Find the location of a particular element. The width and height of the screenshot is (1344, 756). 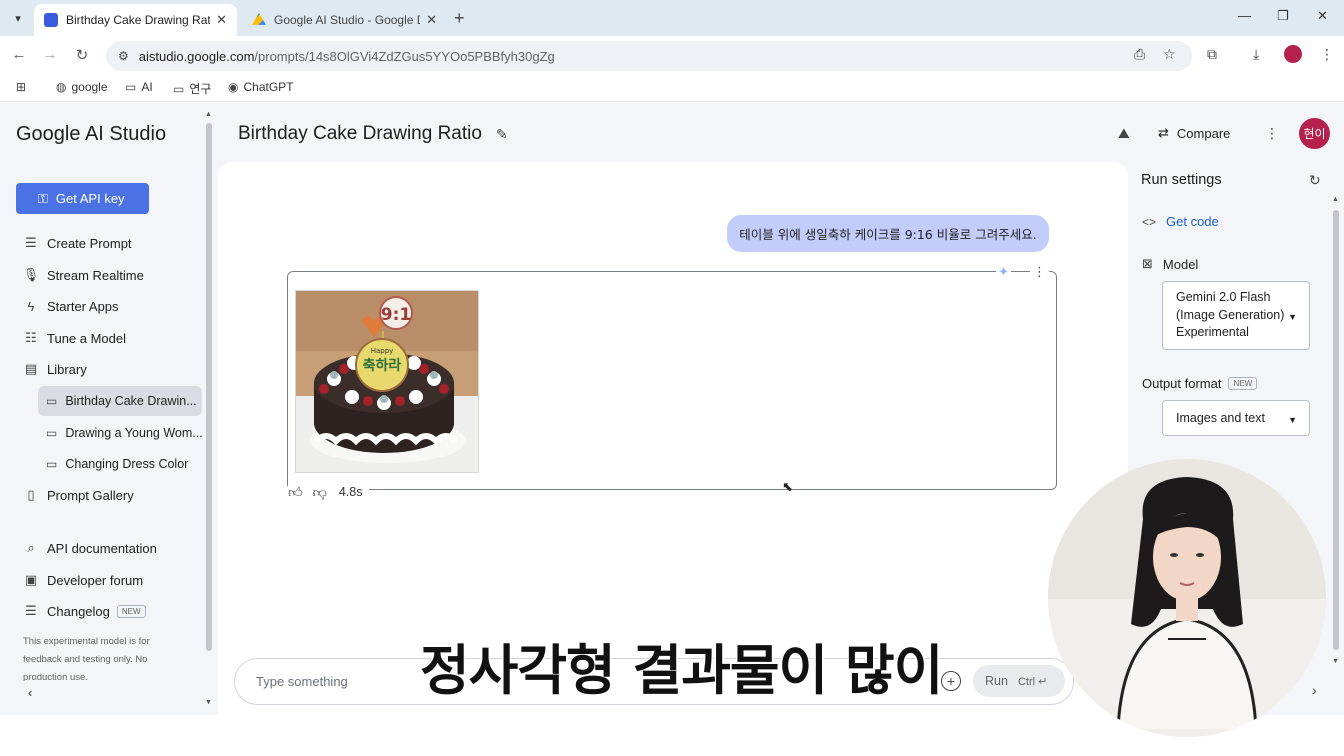

globe-icon: ◍ is located at coordinates (61, 87).